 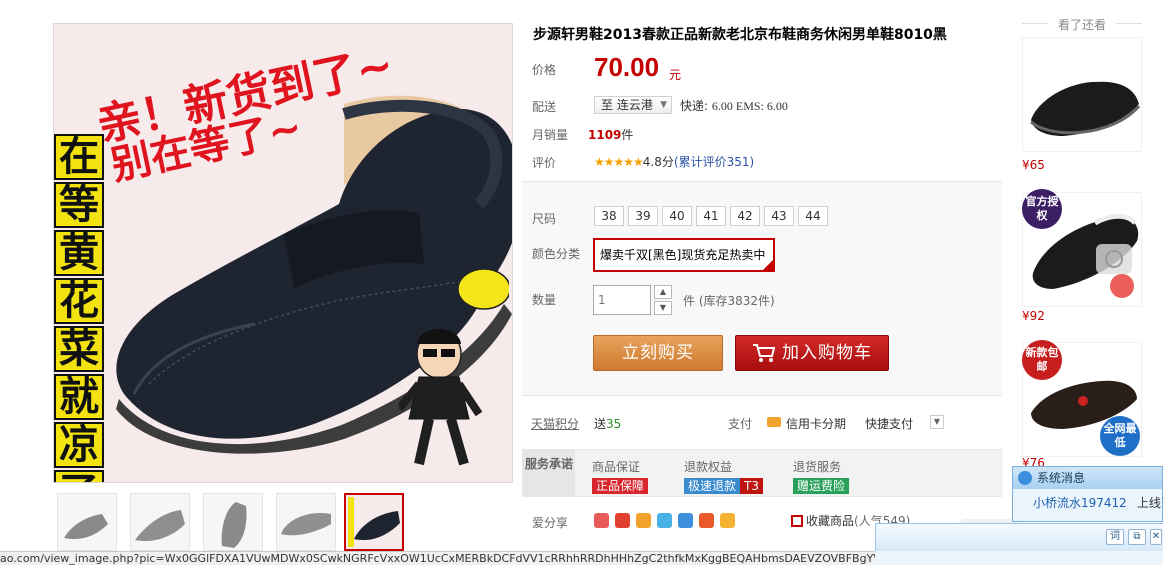 What do you see at coordinates (544, 219) in the screenshot?
I see `size-label: 尺码` at bounding box center [544, 219].